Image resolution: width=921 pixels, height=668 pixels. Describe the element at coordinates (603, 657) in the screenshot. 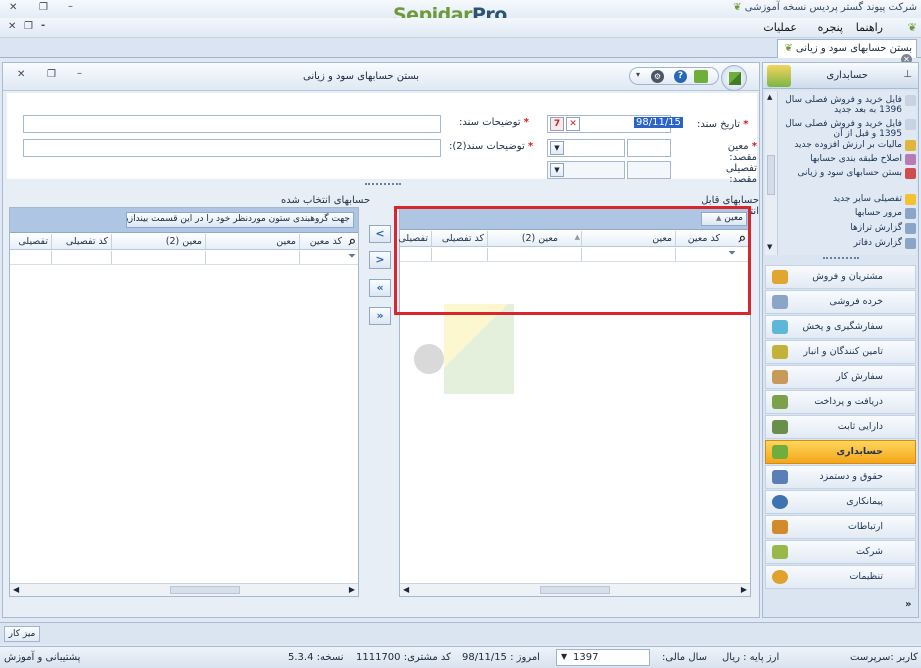

I see `fiscal-year-select: ▼ 1397` at that location.